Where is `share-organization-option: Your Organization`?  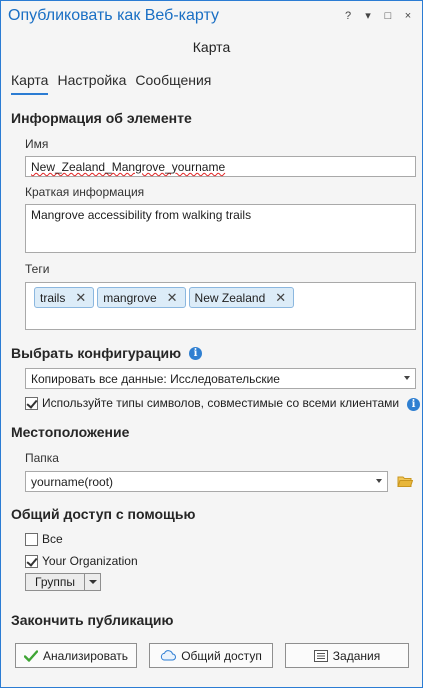 share-organization-option: Your Organization is located at coordinates (81, 561).